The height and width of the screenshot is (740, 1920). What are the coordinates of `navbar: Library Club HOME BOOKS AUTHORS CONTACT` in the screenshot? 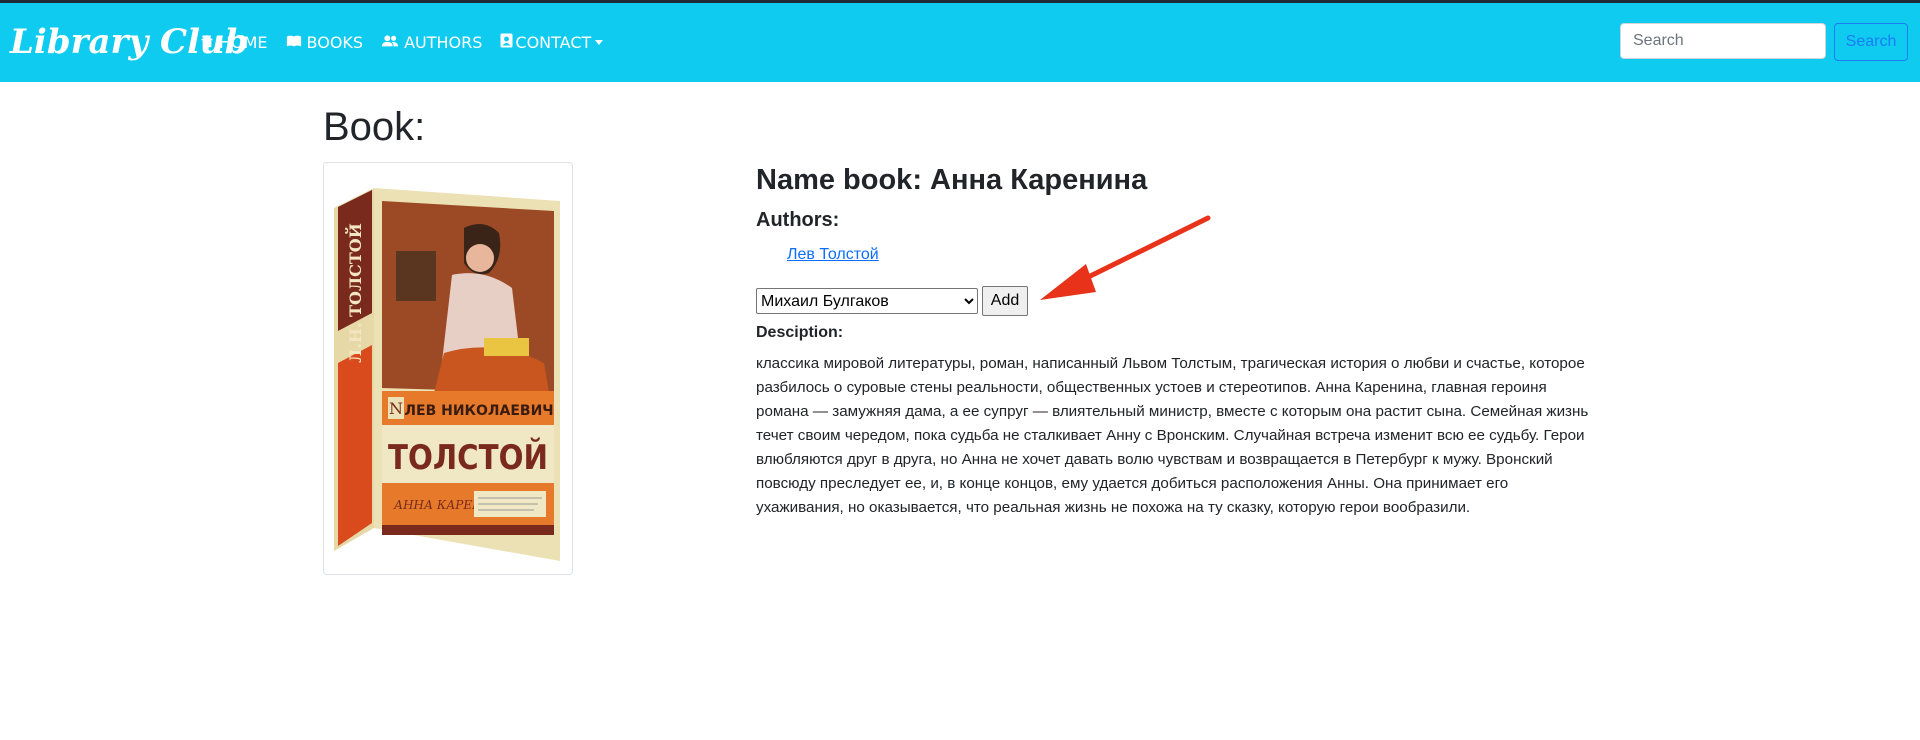 It's located at (960, 42).